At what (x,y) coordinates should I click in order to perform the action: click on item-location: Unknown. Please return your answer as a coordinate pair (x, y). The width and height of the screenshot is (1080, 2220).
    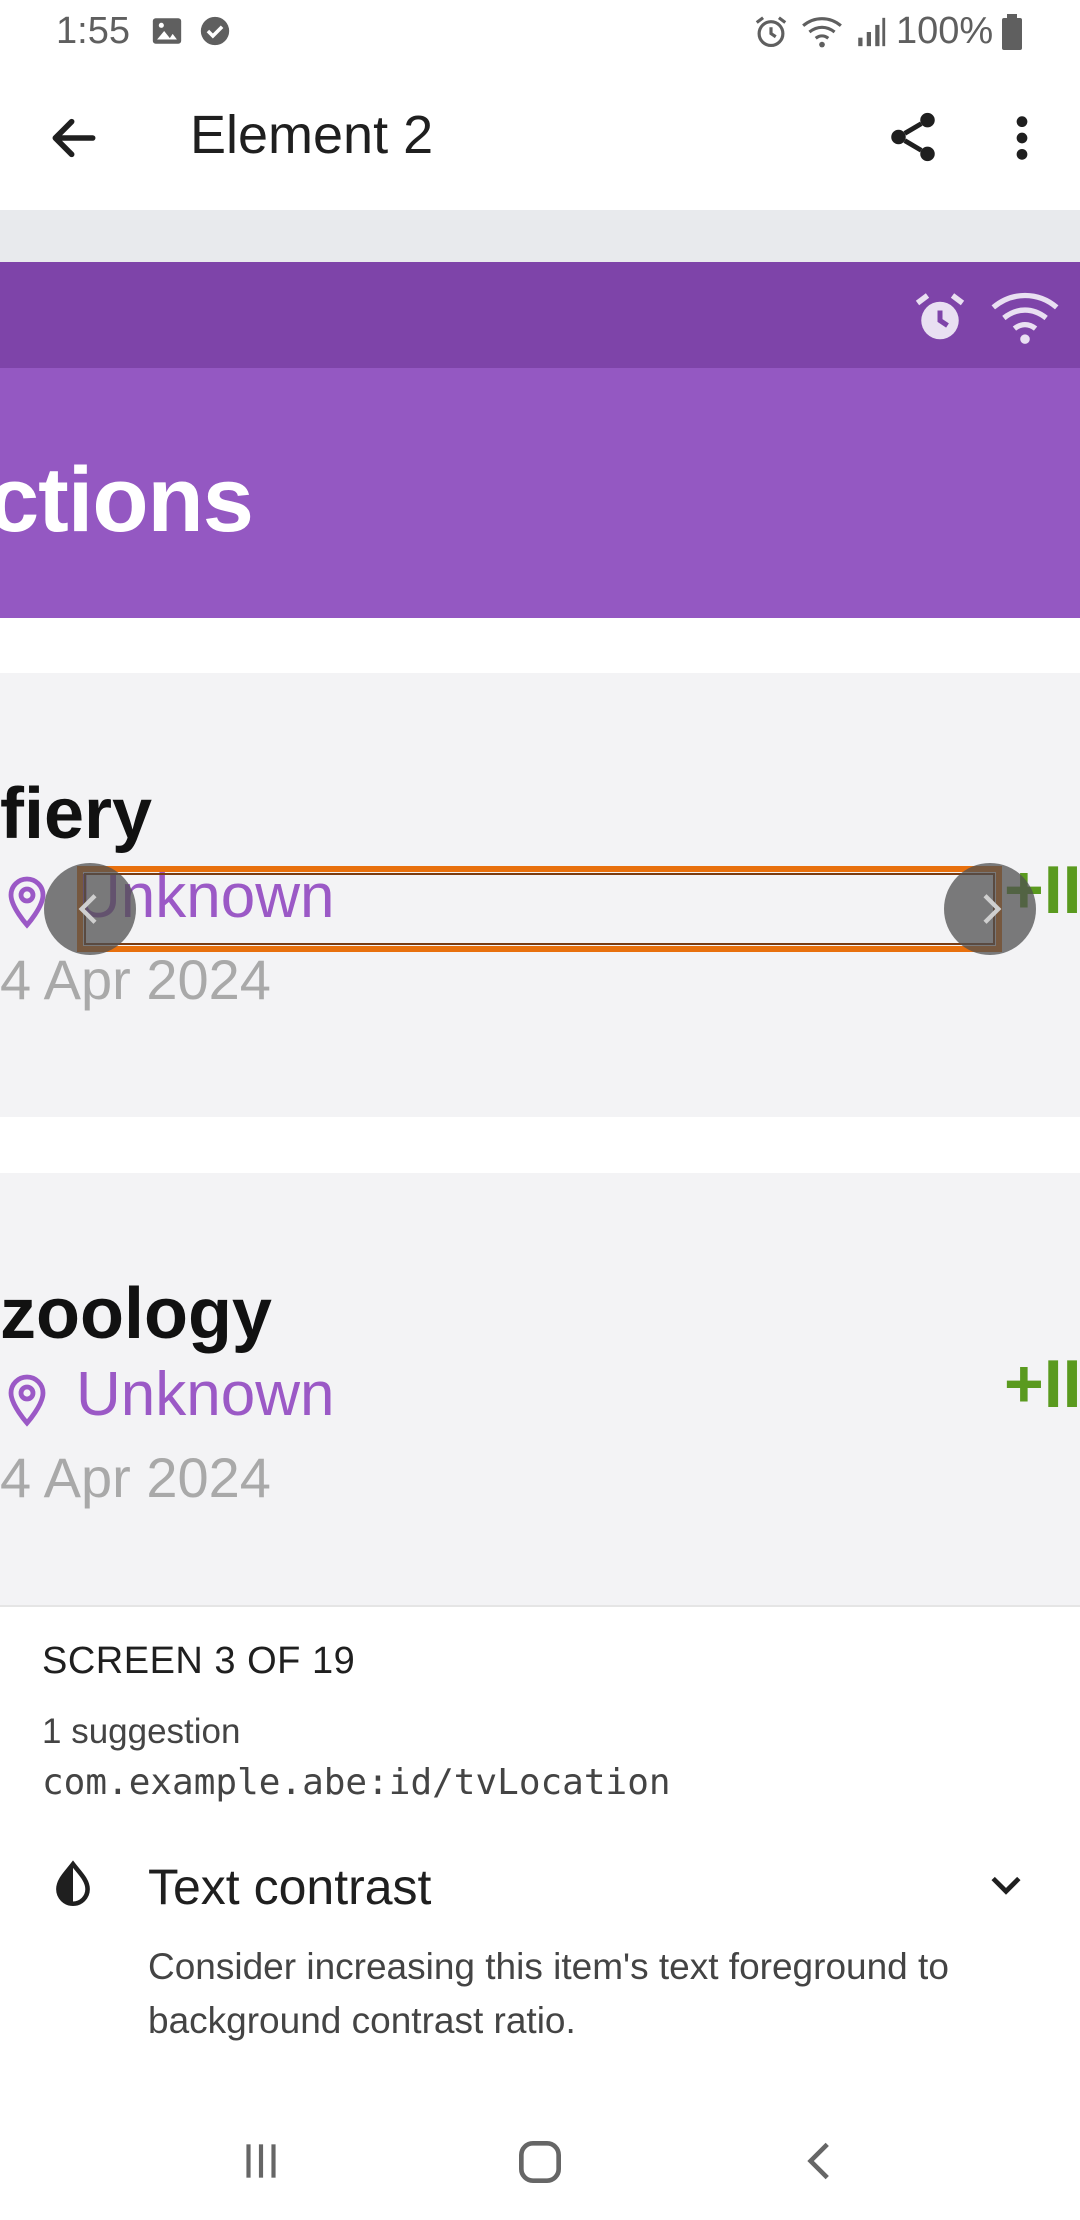
    Looking at the image, I should click on (205, 1394).